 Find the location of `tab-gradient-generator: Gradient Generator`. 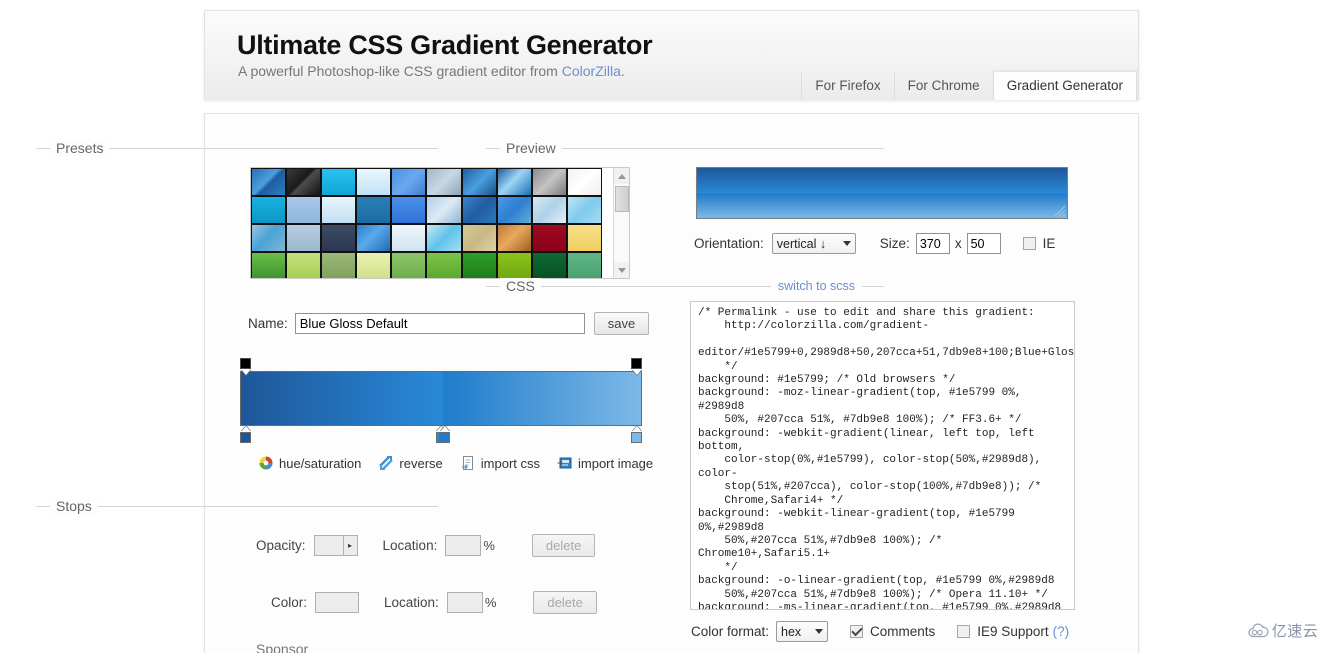

tab-gradient-generator: Gradient Generator is located at coordinates (1064, 85).